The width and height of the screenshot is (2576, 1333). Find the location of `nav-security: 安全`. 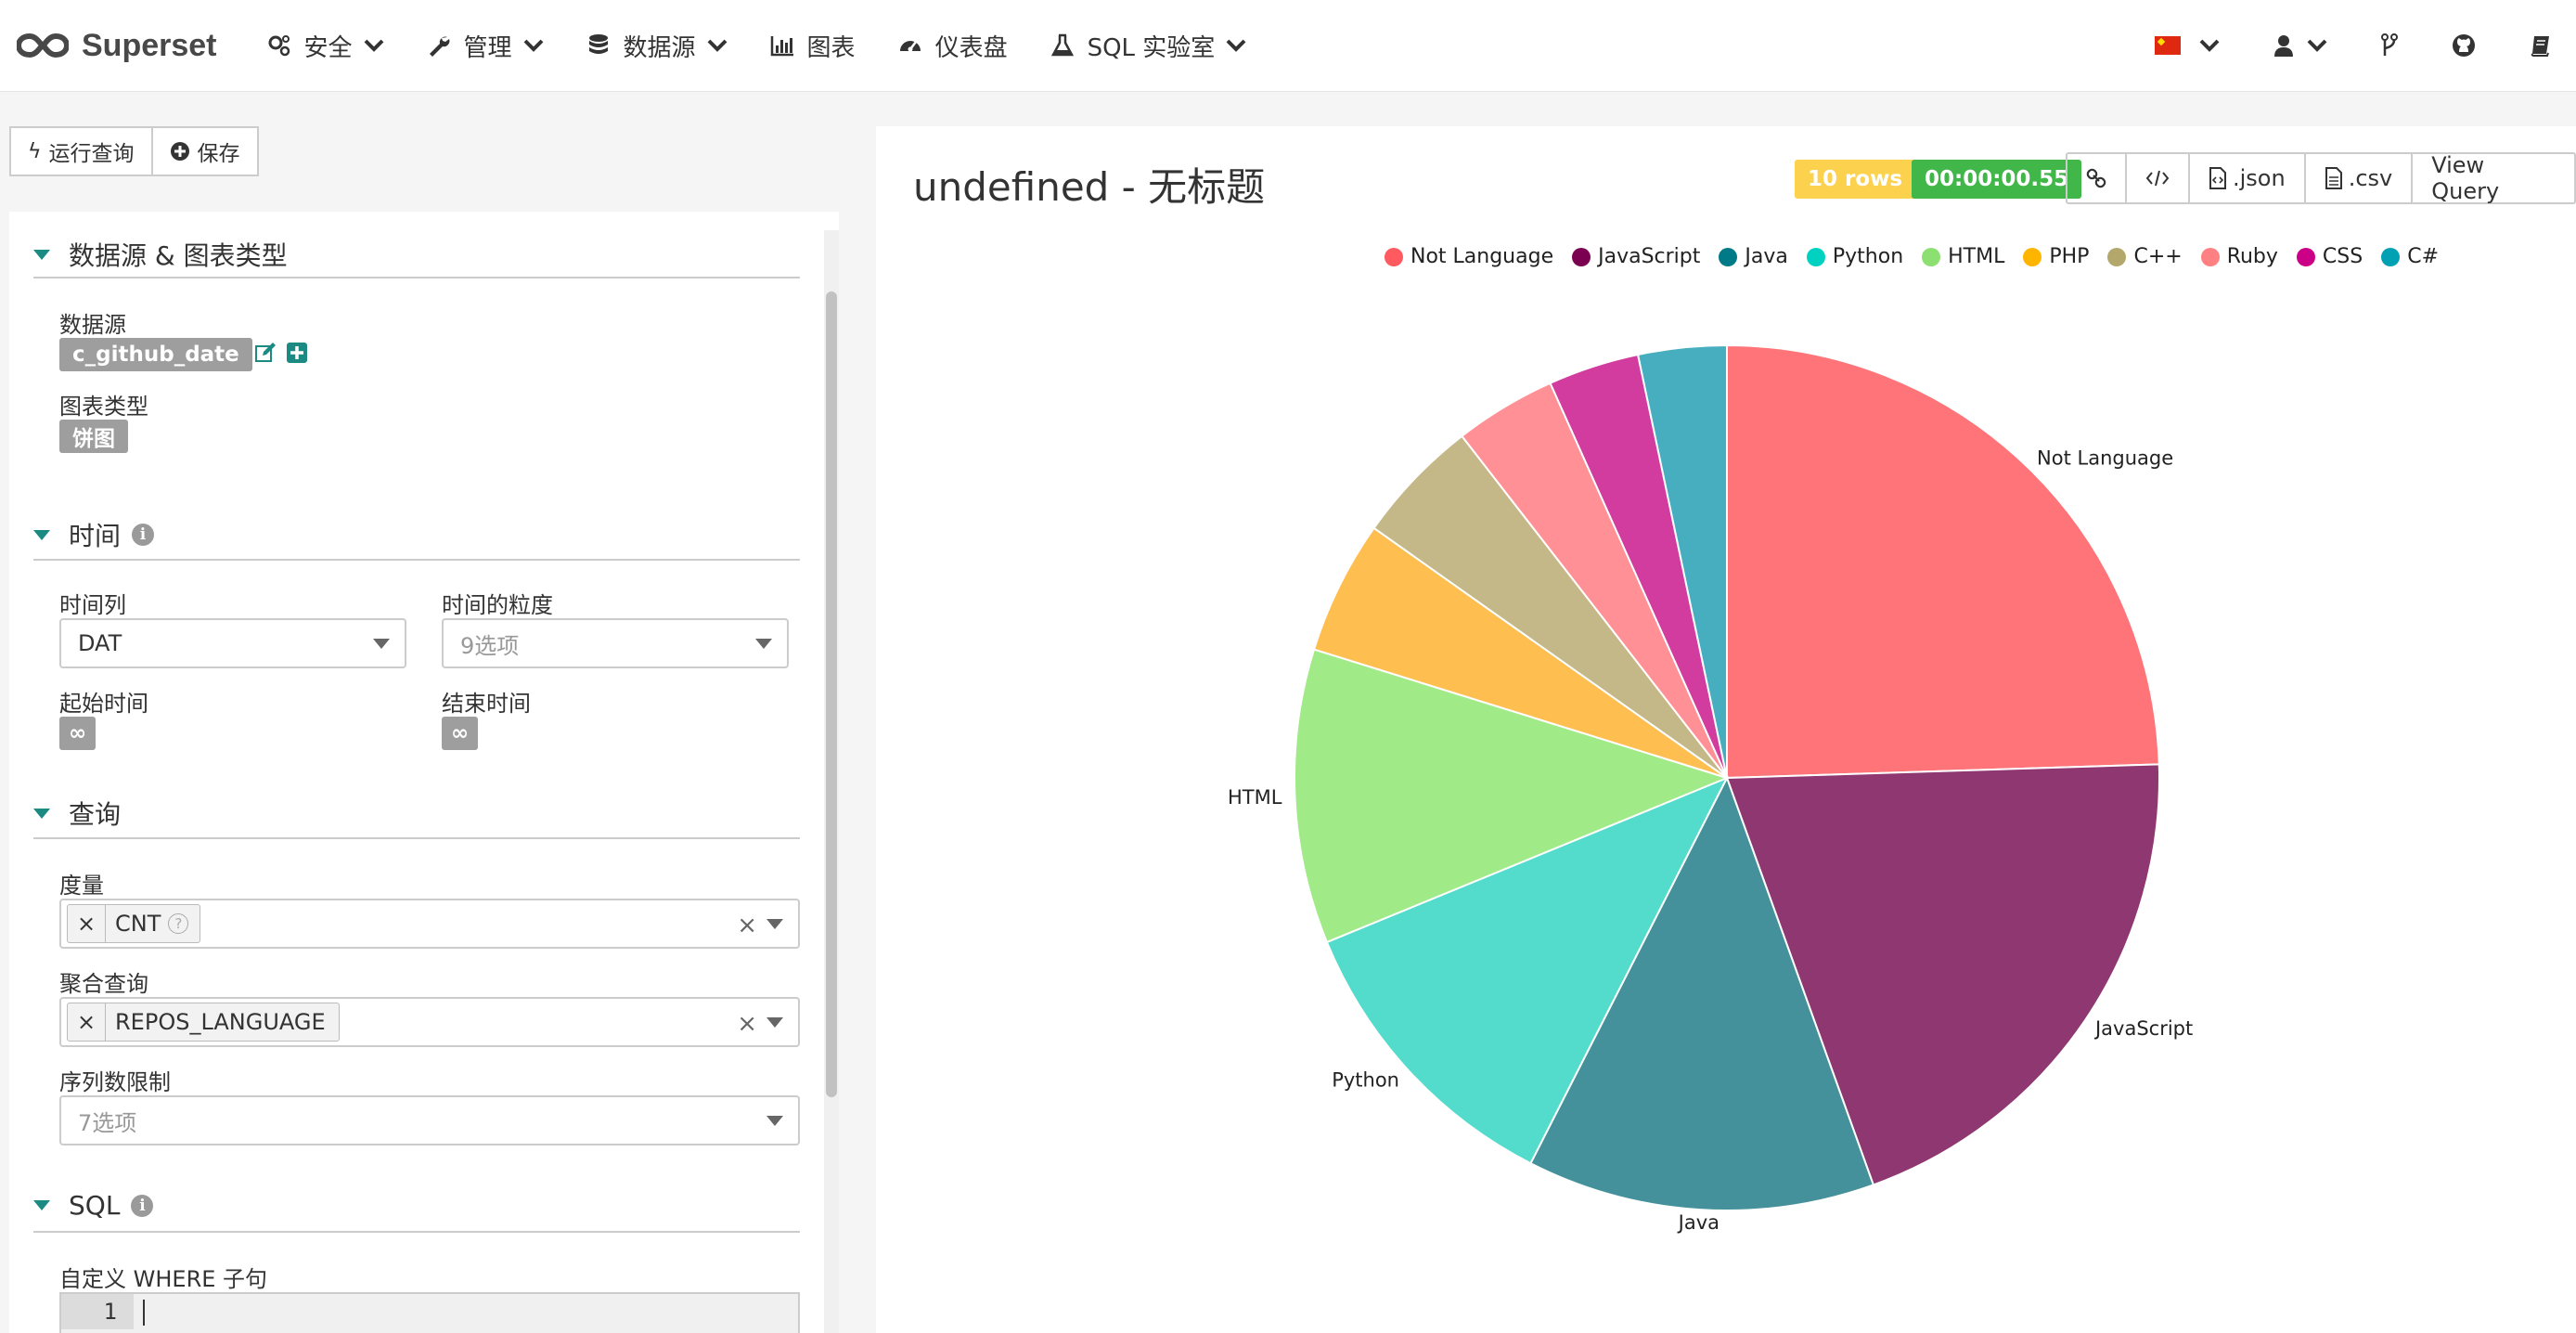

nav-security: 安全 is located at coordinates (325, 45).